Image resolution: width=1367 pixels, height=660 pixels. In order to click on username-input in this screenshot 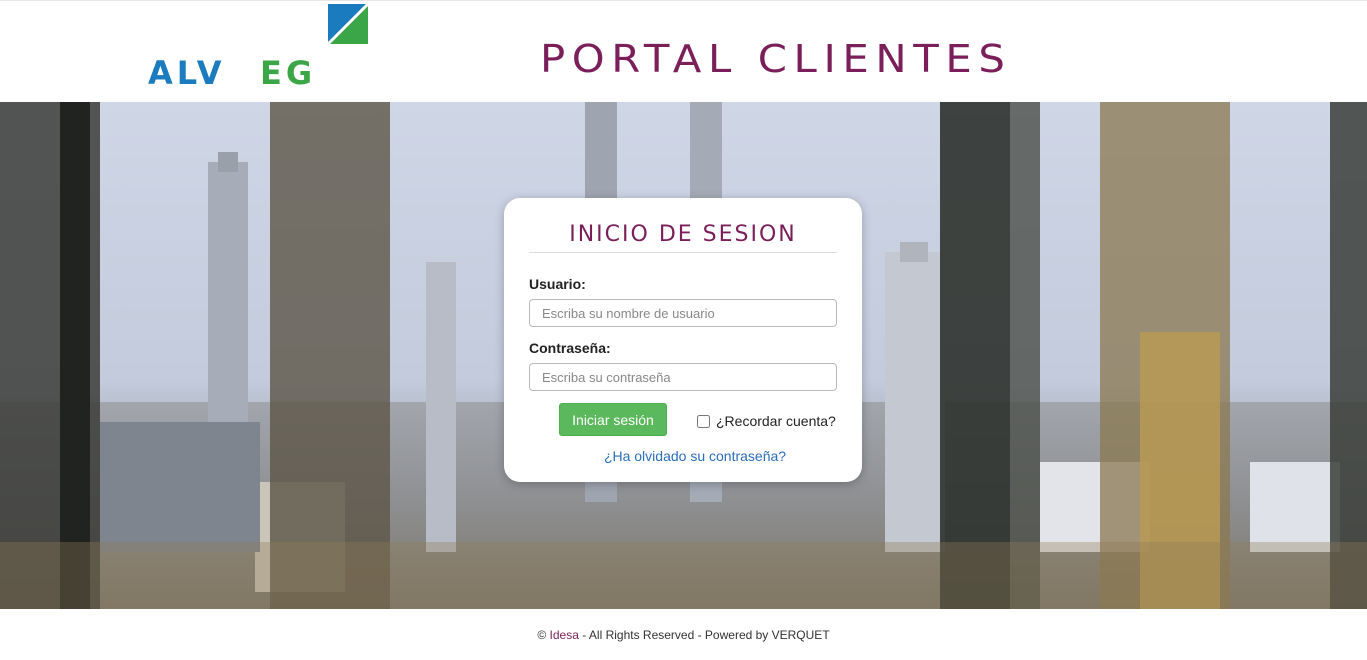, I will do `click(683, 313)`.